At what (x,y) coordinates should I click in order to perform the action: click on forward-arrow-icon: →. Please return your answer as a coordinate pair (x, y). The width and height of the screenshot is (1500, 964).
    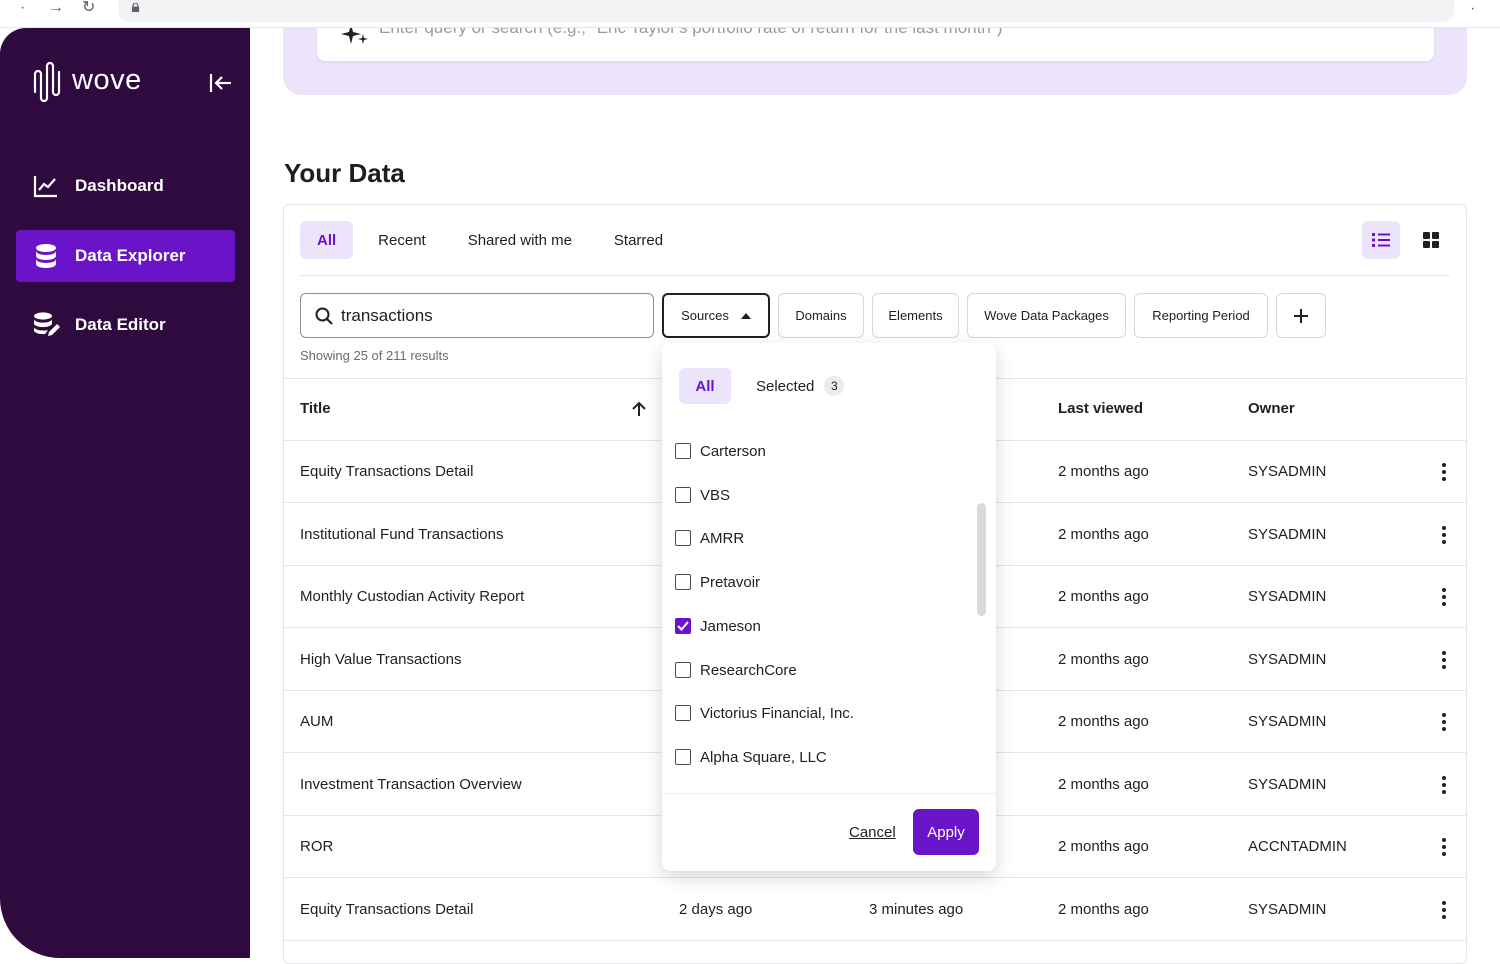
    Looking at the image, I should click on (56, 9).